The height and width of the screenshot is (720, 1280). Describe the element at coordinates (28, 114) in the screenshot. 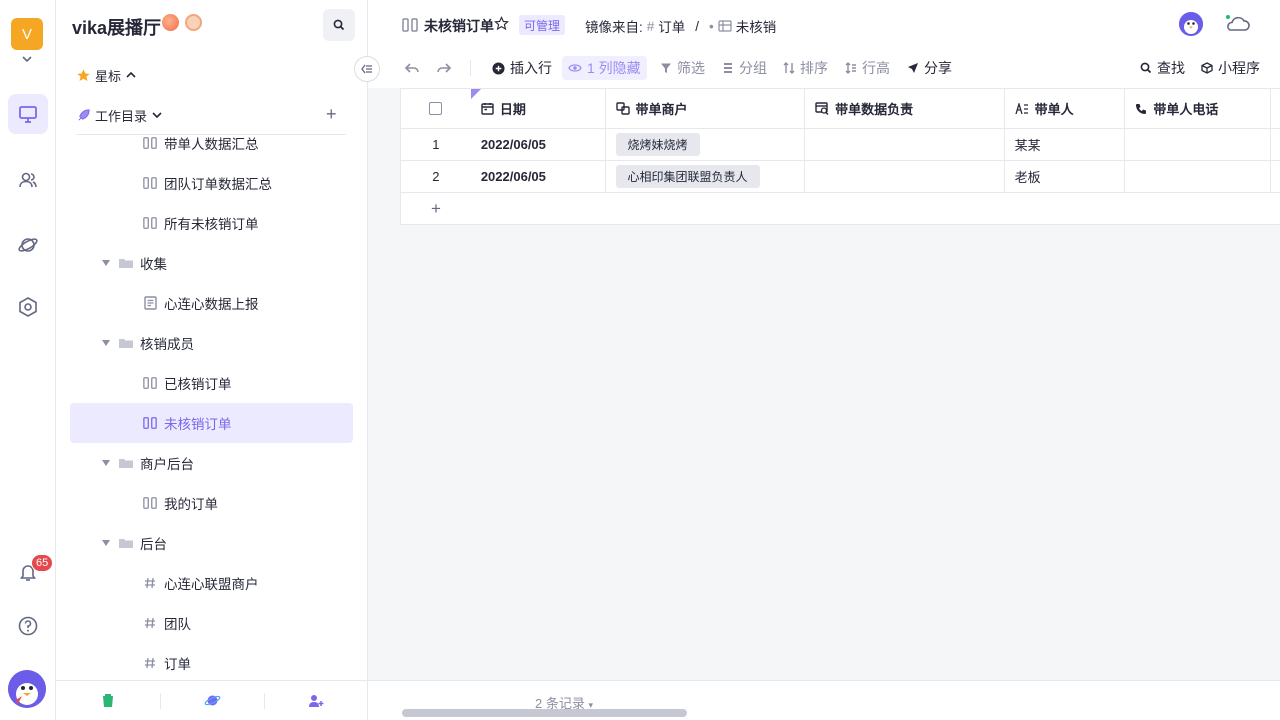

I see `workbench-button` at that location.